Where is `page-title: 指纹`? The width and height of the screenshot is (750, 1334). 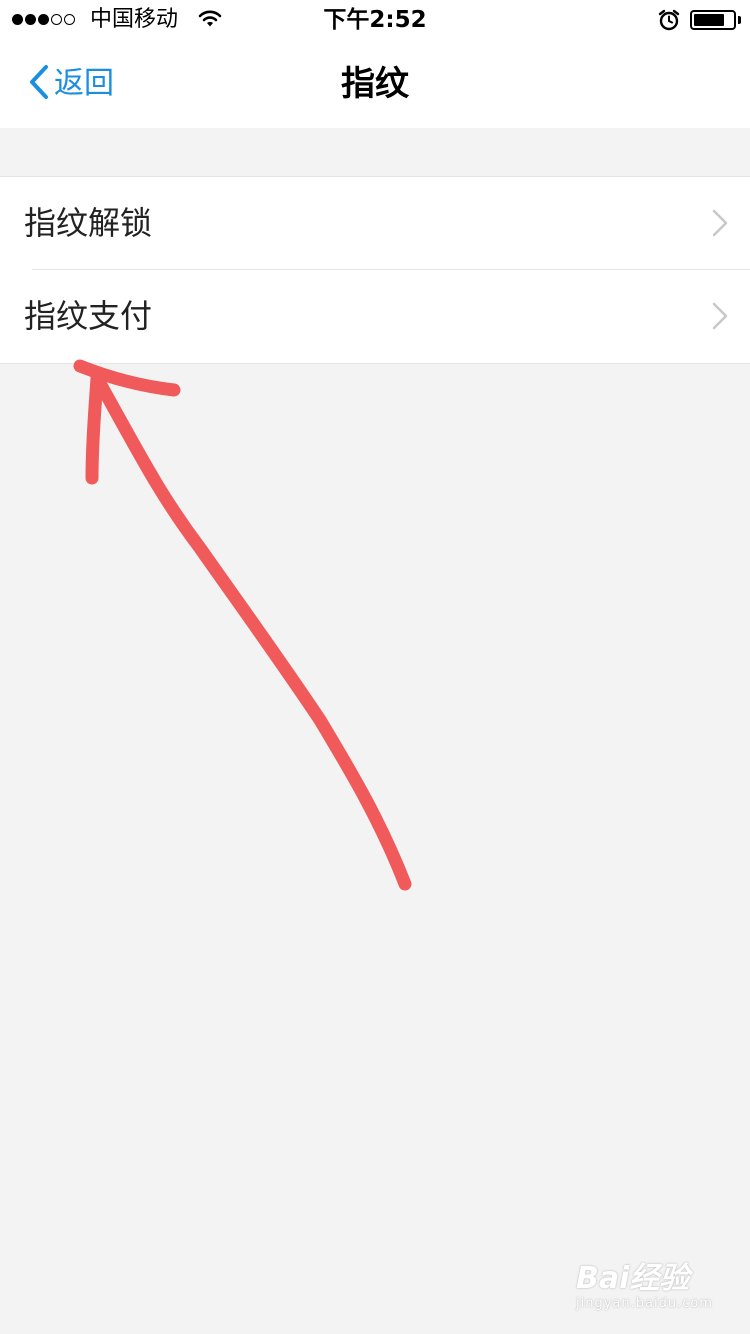
page-title: 指纹 is located at coordinates (375, 84).